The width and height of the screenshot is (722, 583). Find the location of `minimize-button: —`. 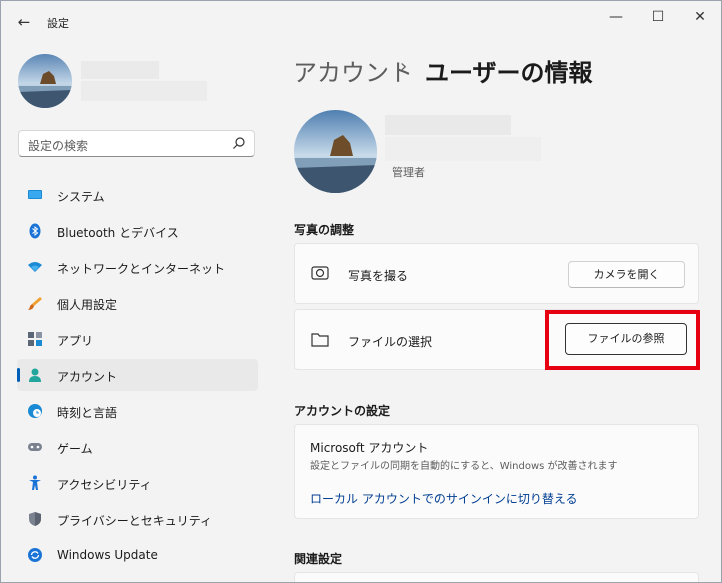

minimize-button: — is located at coordinates (616, 17).